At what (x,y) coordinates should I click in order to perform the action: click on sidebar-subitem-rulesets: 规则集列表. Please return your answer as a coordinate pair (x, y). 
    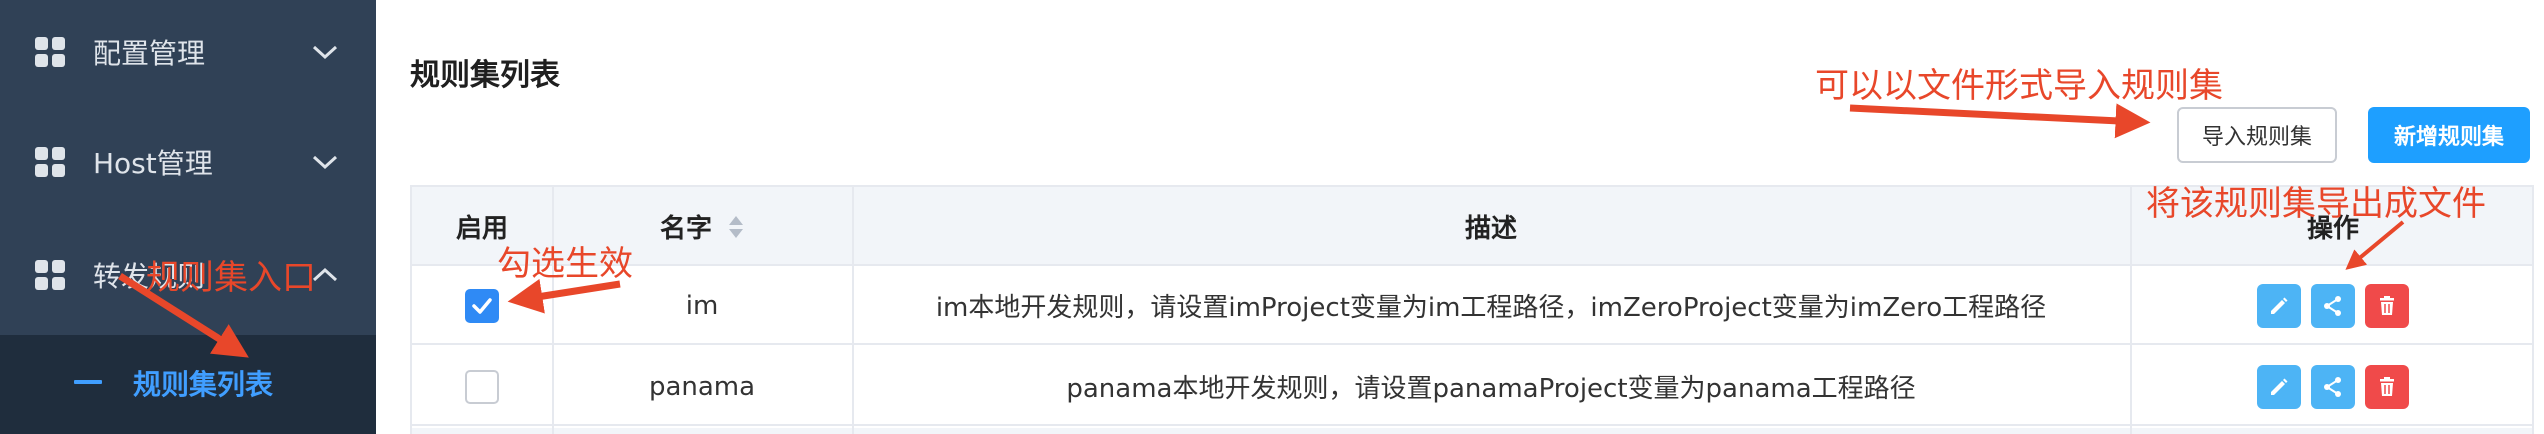
    Looking at the image, I should click on (188, 384).